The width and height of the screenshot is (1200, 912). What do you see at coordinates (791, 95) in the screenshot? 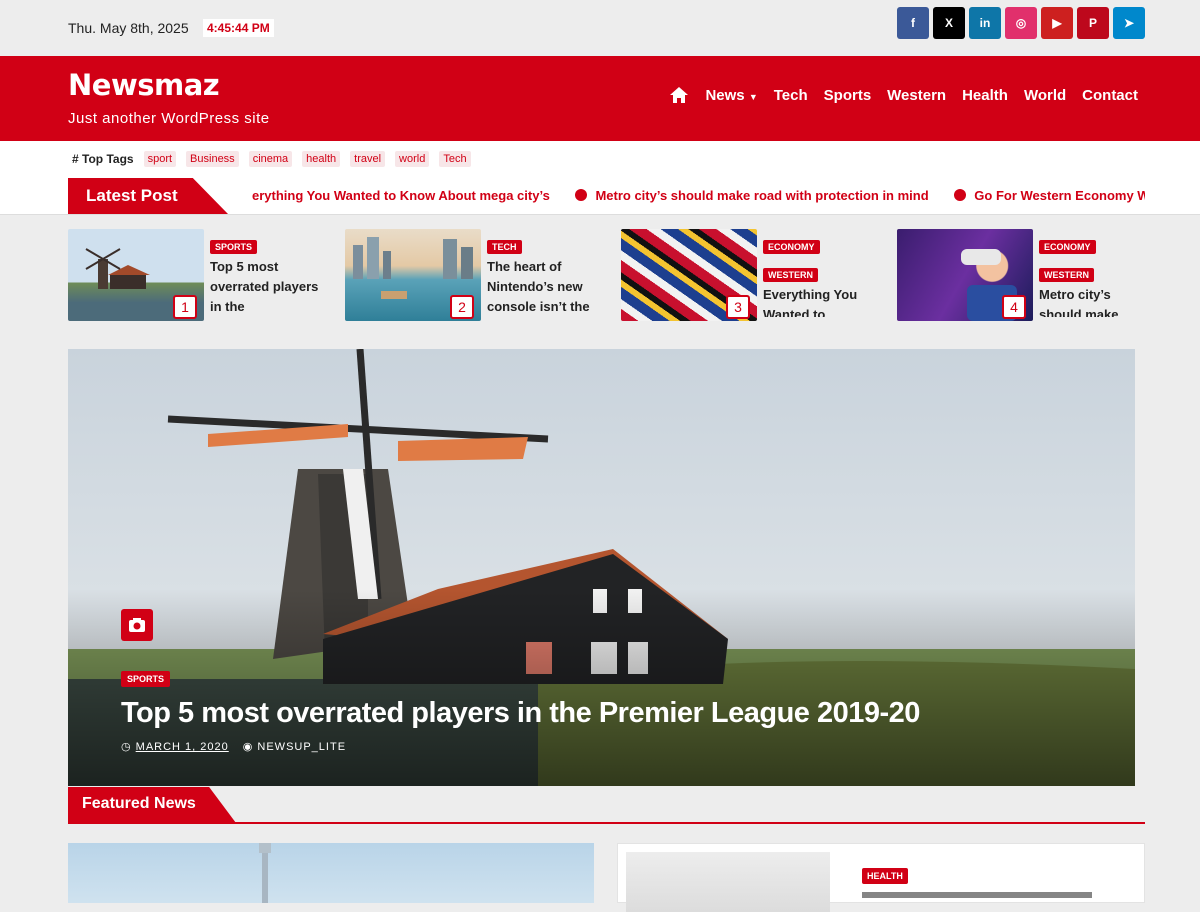
I see `nav-tech: Tech` at bounding box center [791, 95].